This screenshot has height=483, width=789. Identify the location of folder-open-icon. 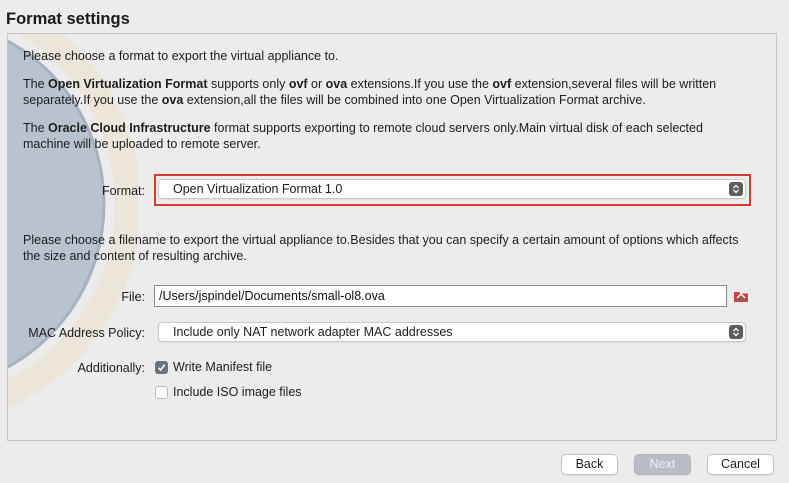
(741, 296).